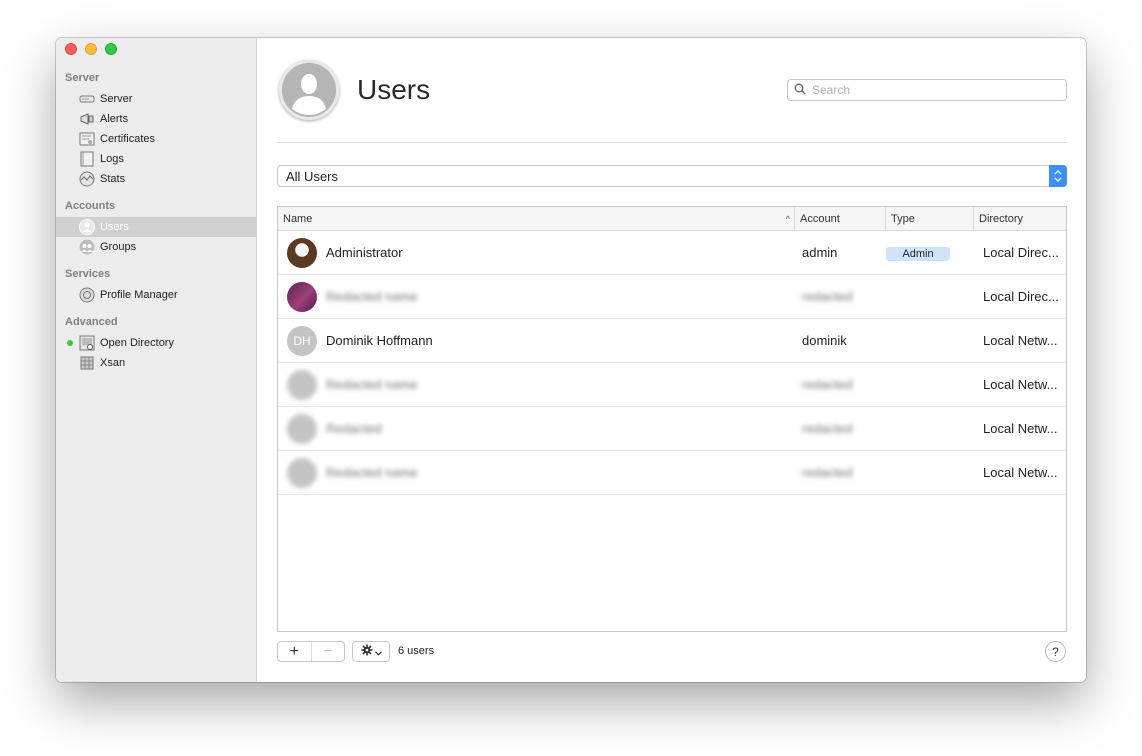  What do you see at coordinates (309, 90) in the screenshot?
I see `user-silhouette-icon` at bounding box center [309, 90].